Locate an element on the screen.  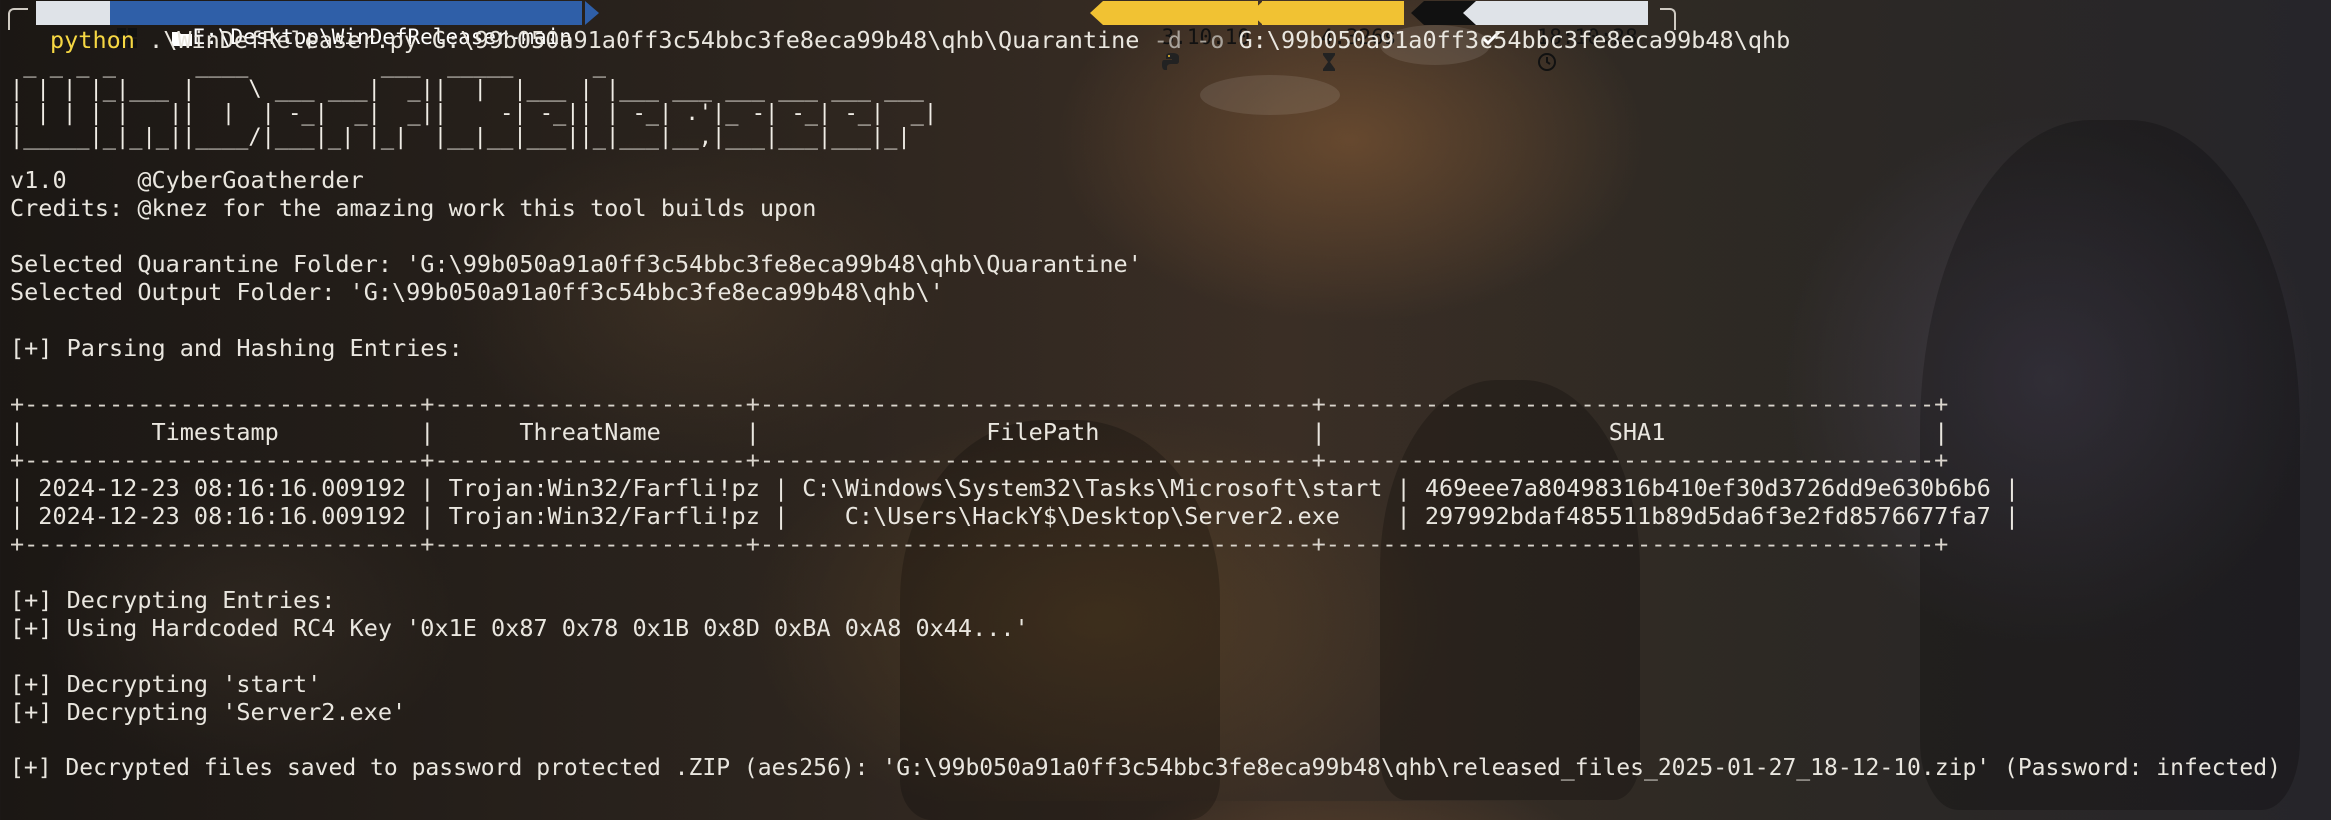
command-output-arg: G:\99b050a91a0ff3c54bbc3fe8eca99b48\qhb is located at coordinates (1514, 40).